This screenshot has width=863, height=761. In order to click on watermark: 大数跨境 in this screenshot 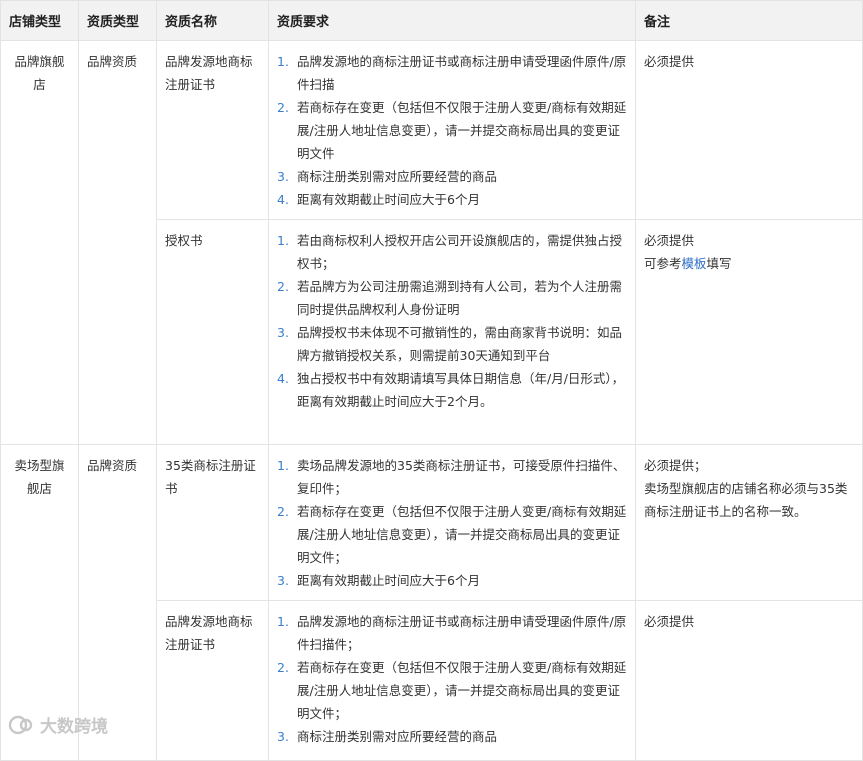, I will do `click(58, 724)`.